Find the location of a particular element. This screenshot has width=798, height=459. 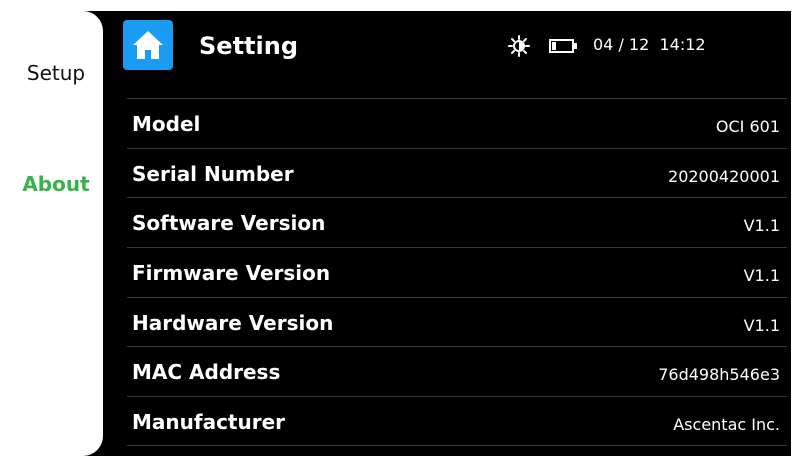

date-text: 04 / 12 is located at coordinates (621, 44).